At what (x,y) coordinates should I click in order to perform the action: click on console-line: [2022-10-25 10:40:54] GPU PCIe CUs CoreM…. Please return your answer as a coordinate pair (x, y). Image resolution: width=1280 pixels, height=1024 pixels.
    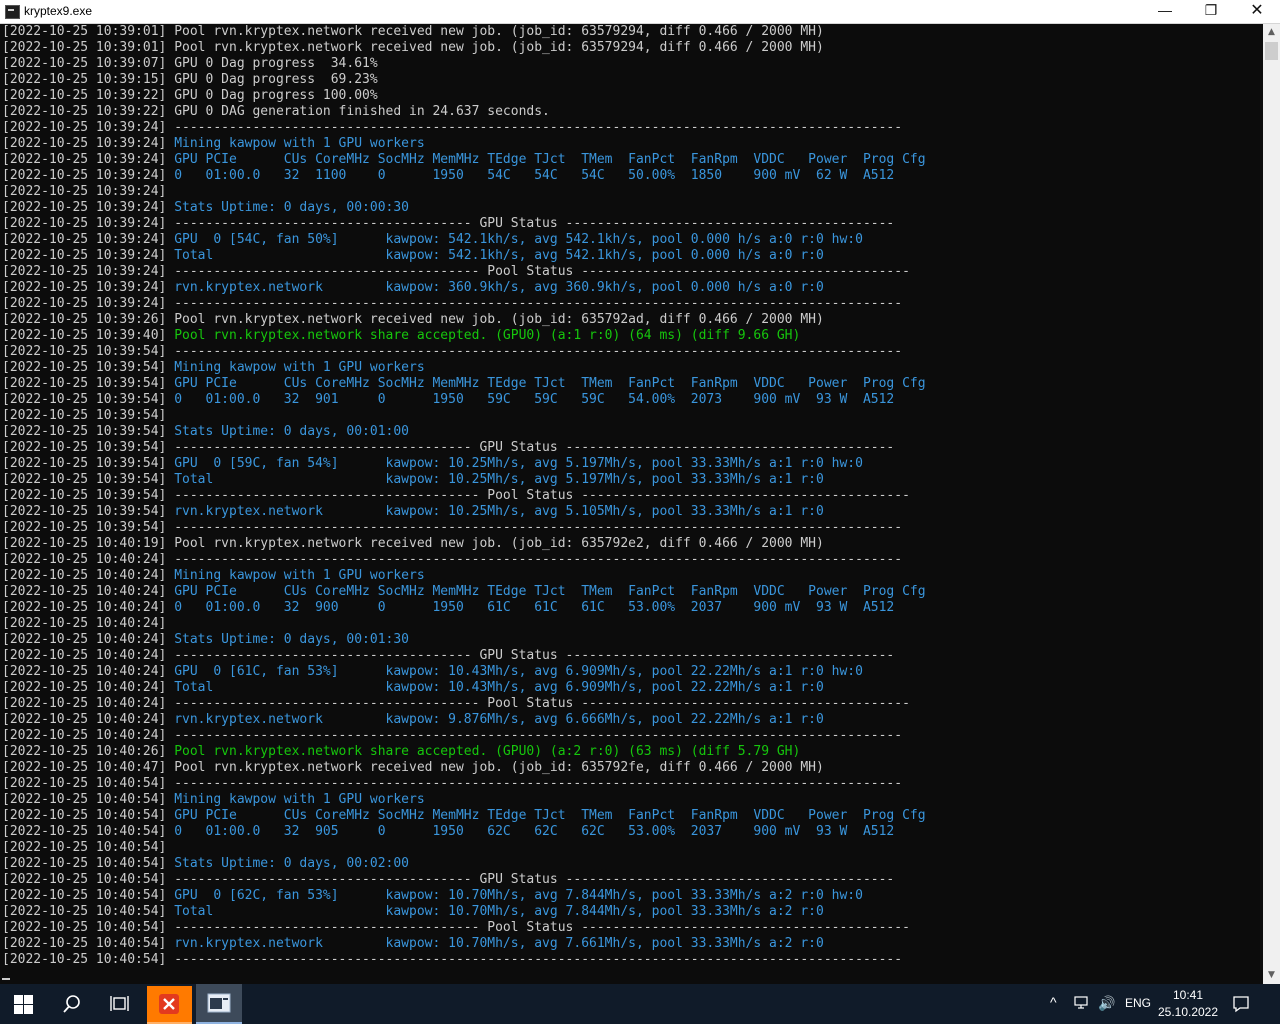
    Looking at the image, I should click on (464, 816).